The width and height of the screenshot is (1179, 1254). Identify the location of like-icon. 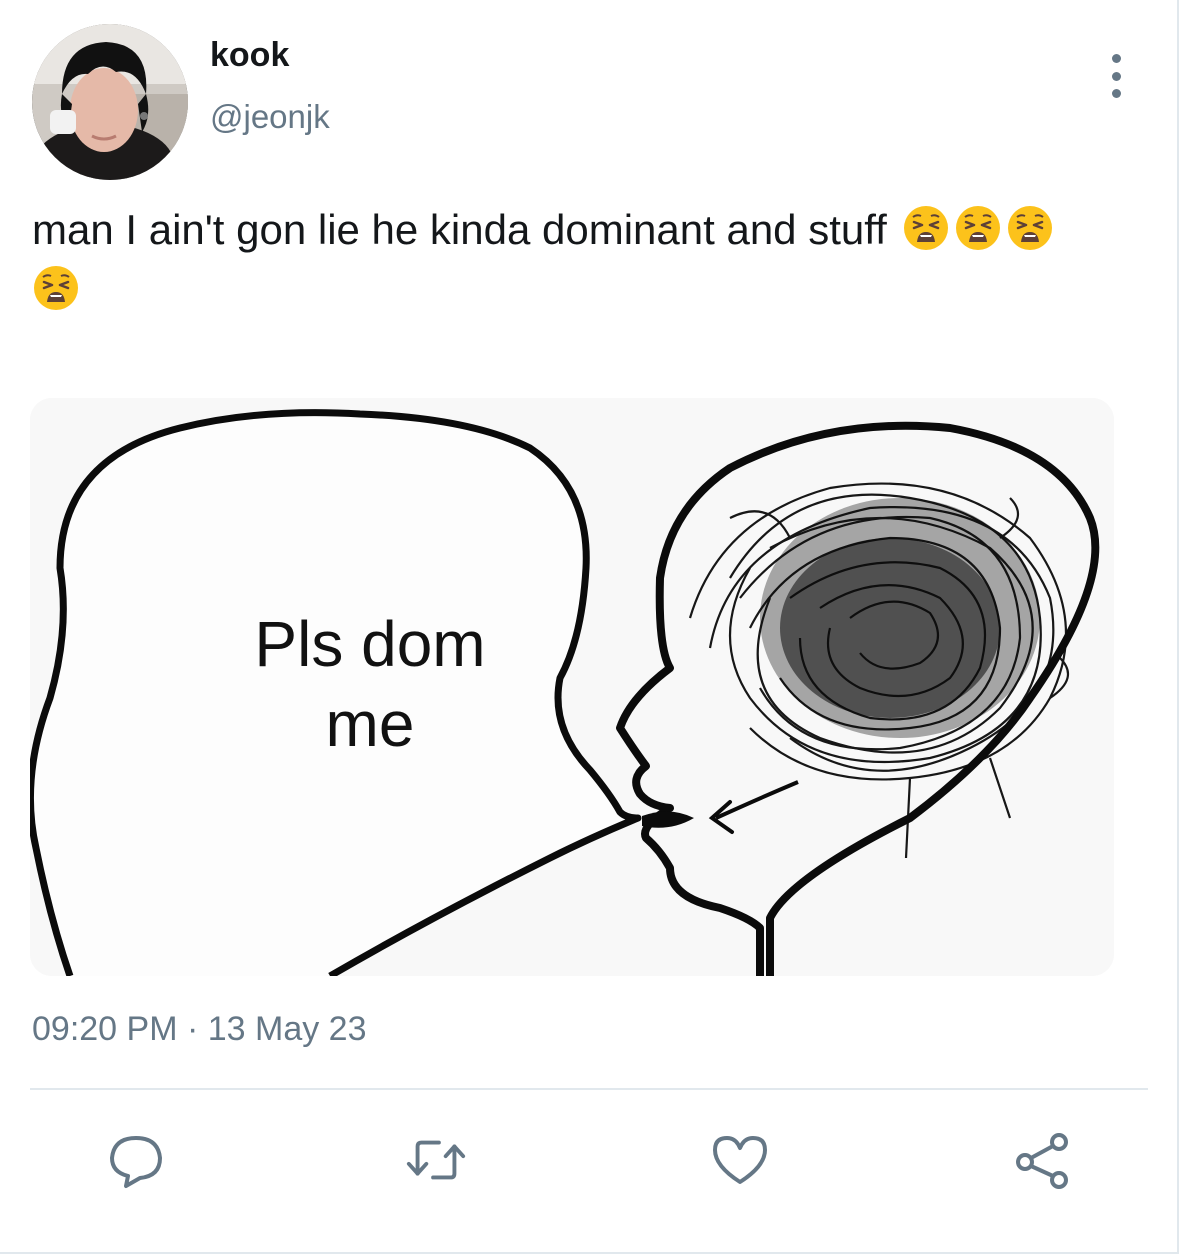
(740, 1160).